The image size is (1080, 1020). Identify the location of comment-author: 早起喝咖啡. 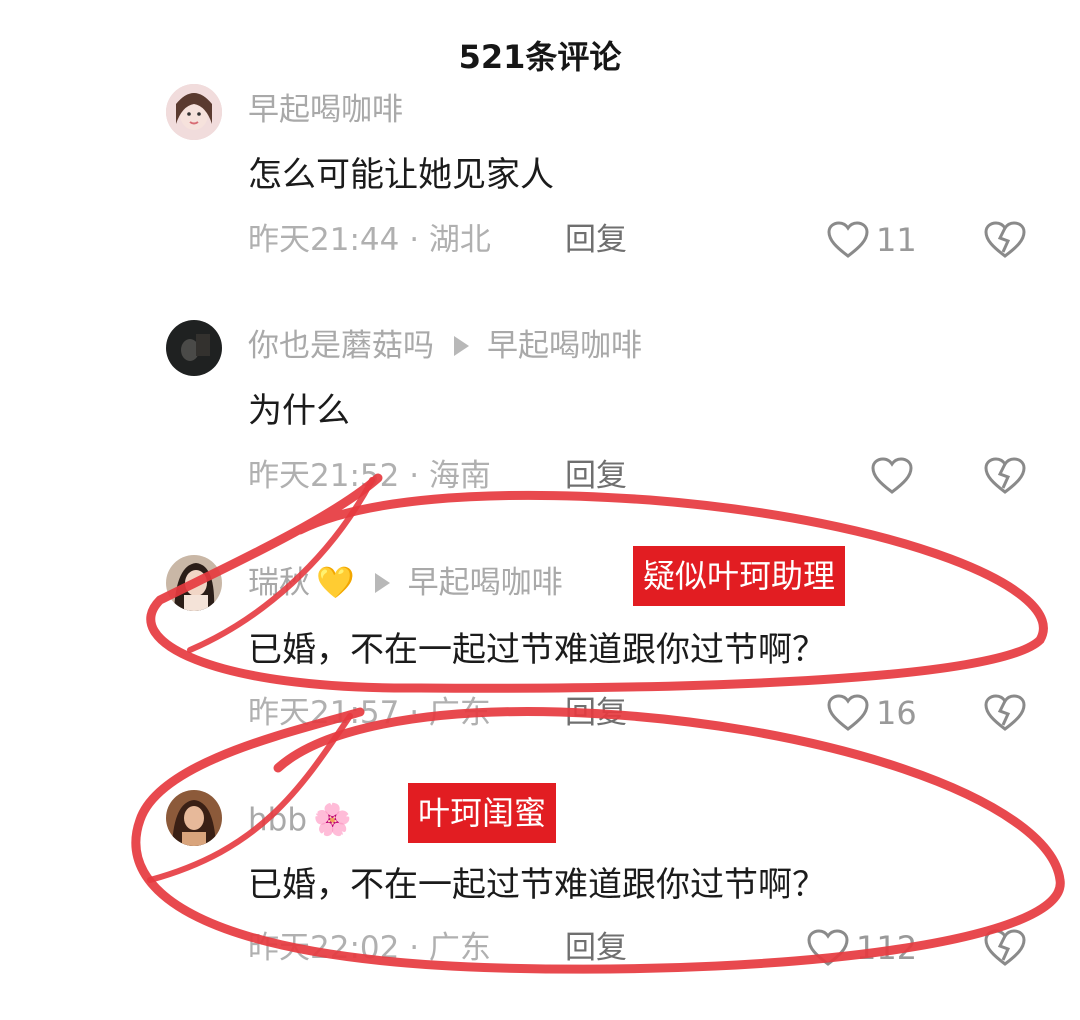
(325, 110).